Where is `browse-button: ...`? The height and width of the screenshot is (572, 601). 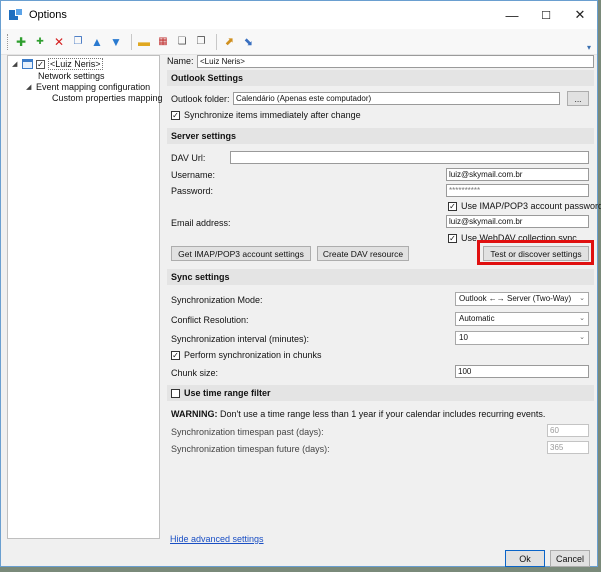 browse-button: ... is located at coordinates (578, 98).